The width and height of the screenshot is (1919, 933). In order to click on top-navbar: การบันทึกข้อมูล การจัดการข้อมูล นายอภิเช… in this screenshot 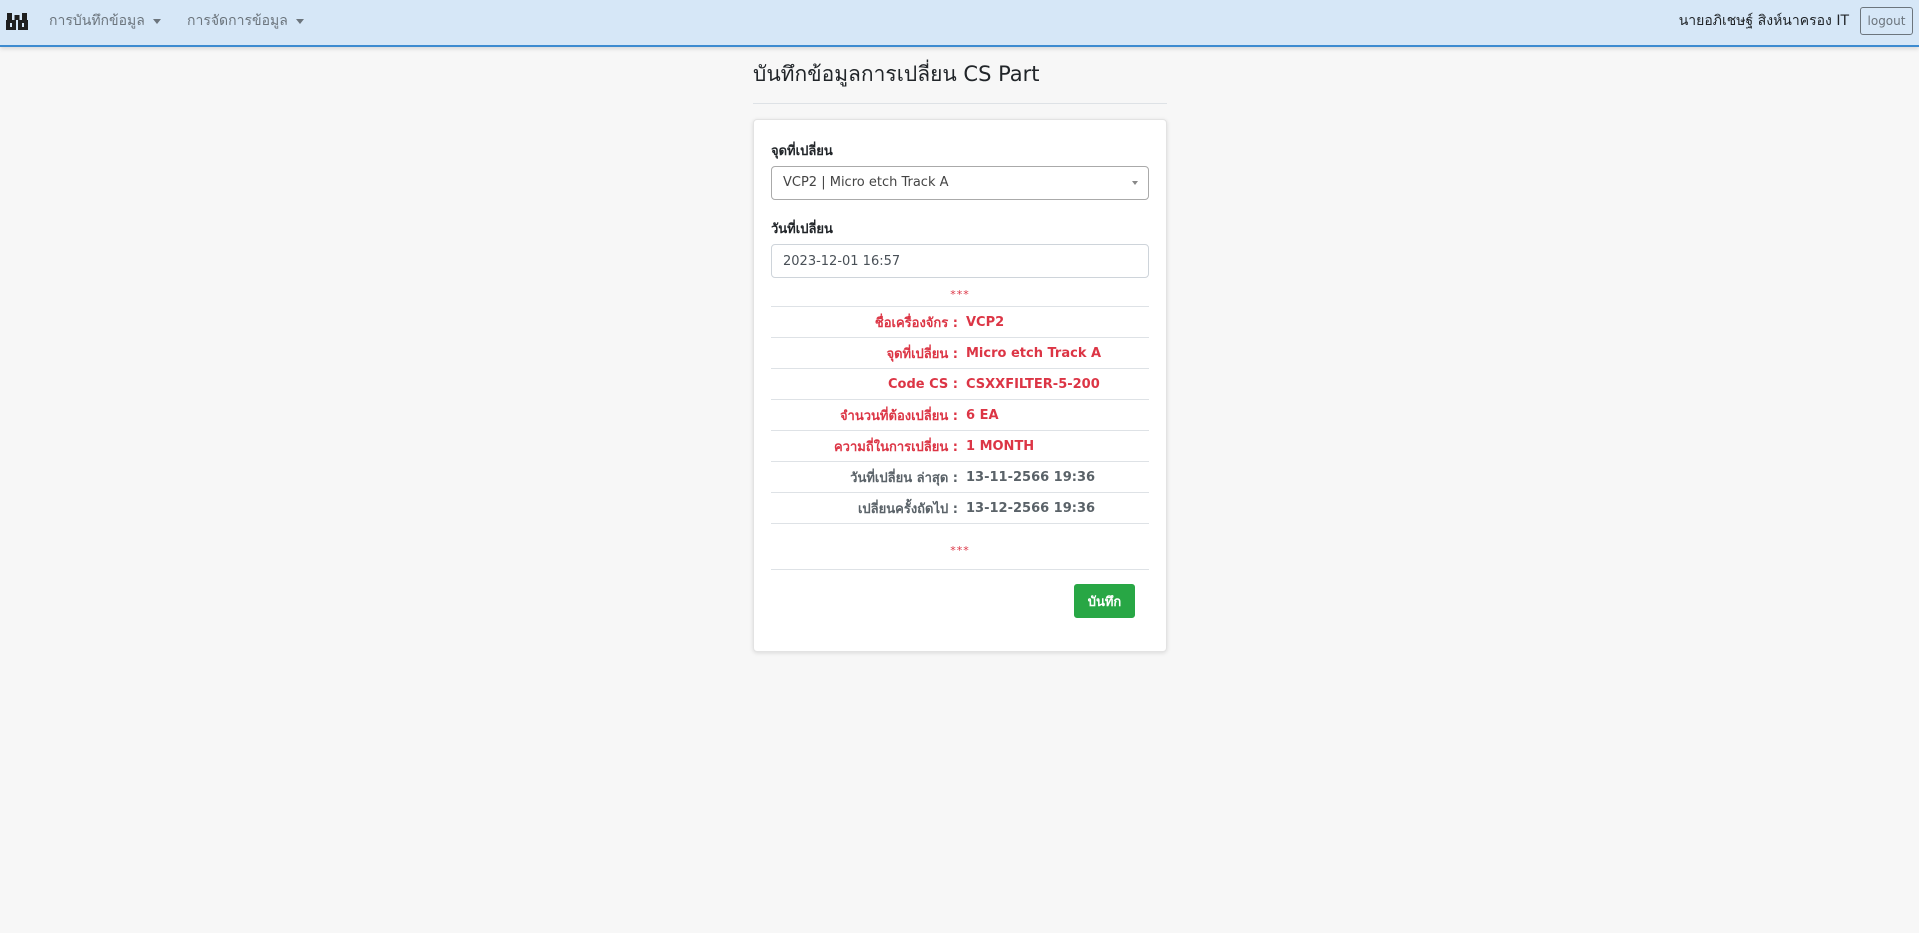, I will do `click(959, 23)`.